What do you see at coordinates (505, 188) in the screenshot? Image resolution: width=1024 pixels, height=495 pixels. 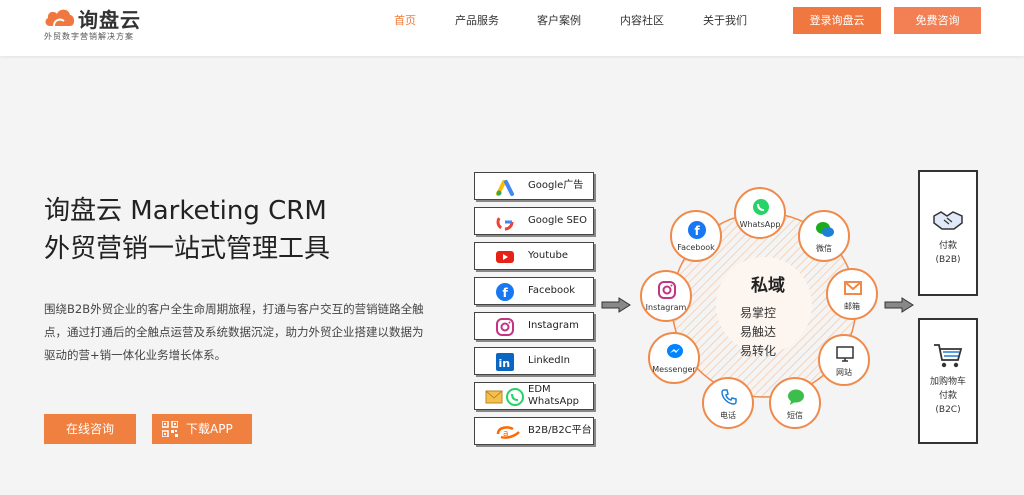 I see `google-ads-icon` at bounding box center [505, 188].